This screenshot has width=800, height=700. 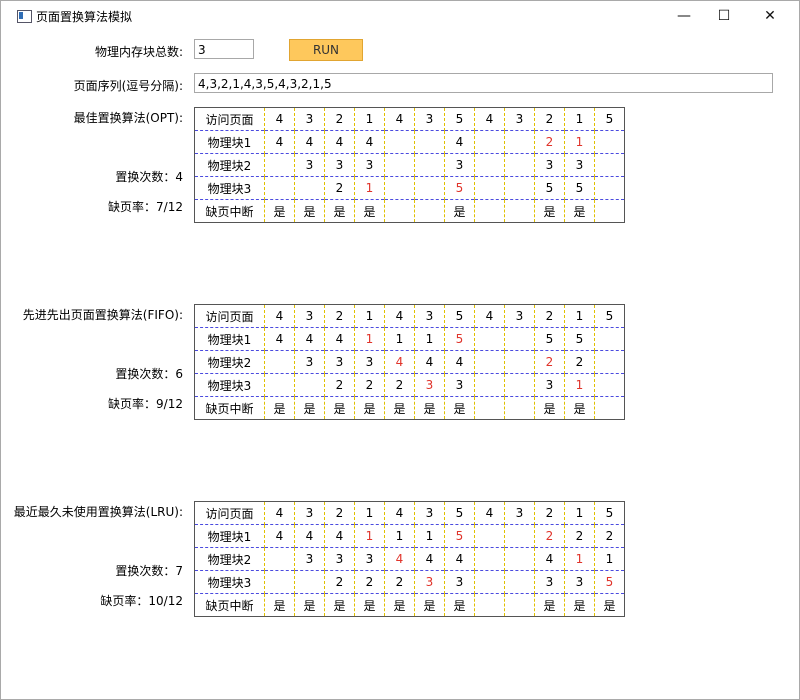 I want to click on row-header: 物理块2, so click(x=229, y=165).